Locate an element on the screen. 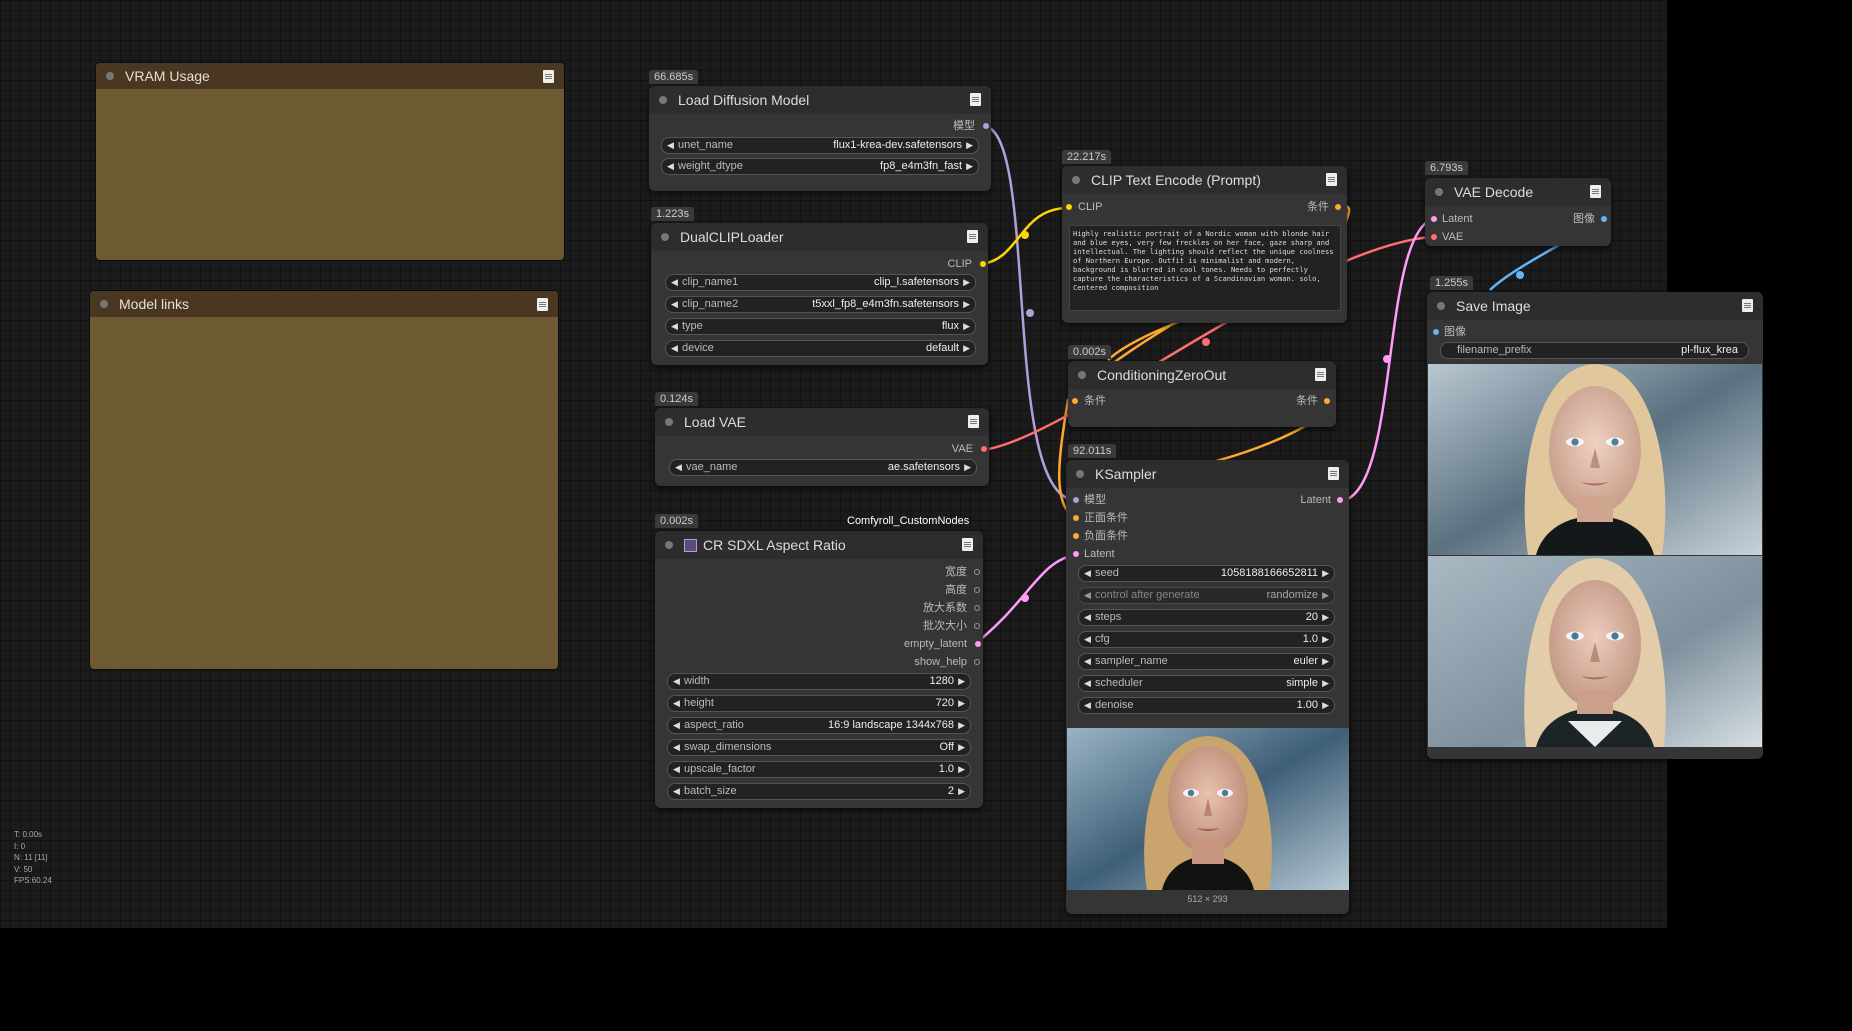 This screenshot has width=1852, height=1031. input-slot-model is located at coordinates (1076, 500).